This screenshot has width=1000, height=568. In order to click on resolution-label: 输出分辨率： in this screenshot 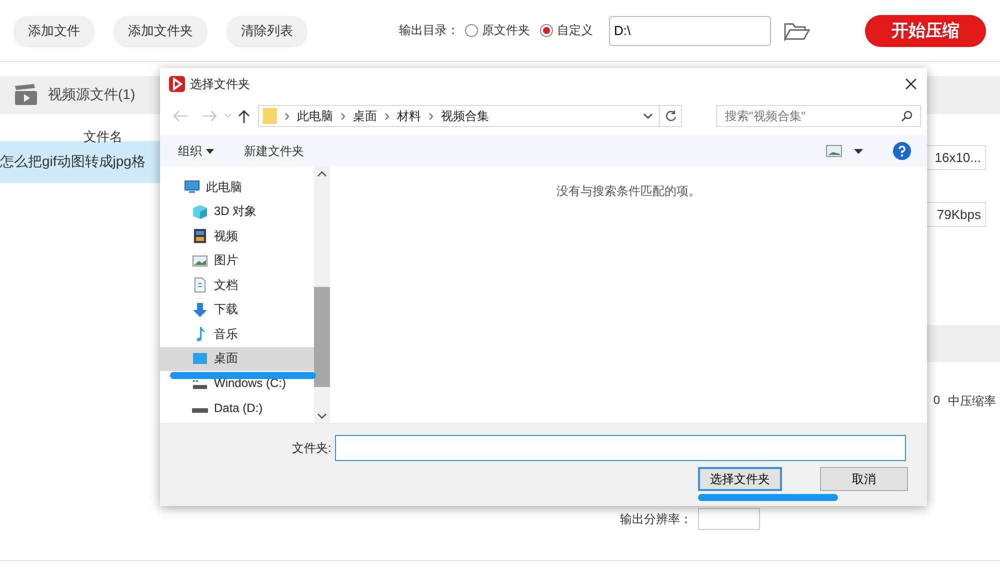, I will do `click(656, 519)`.